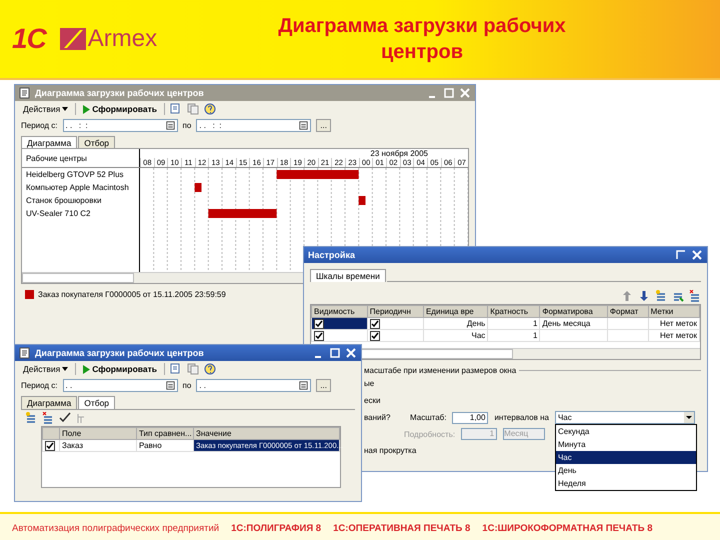 The height and width of the screenshot is (540, 720). I want to click on column-header: Значение, so click(267, 434).